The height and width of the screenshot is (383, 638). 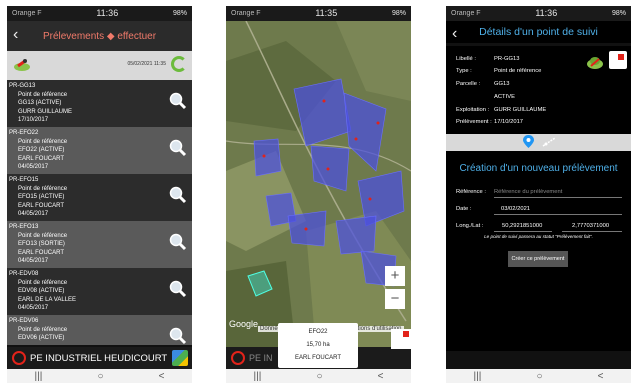 I want to click on point-code: PR-EFO22, so click(x=24, y=133).